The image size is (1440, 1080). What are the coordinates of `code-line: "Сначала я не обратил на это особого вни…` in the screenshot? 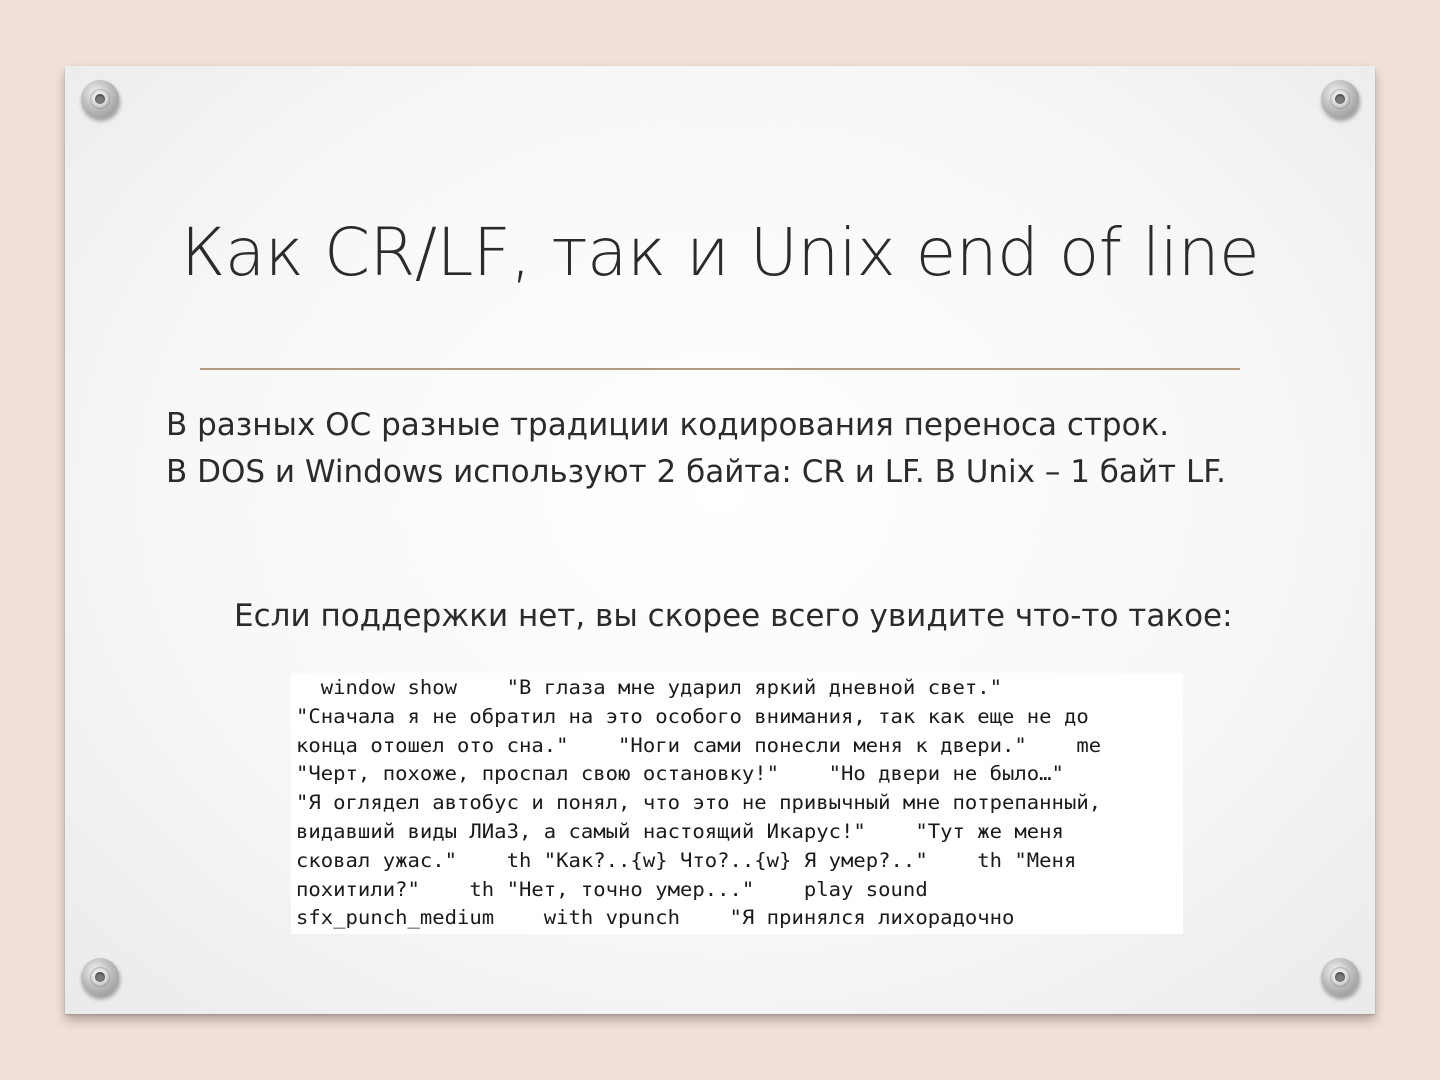 It's located at (692, 716).